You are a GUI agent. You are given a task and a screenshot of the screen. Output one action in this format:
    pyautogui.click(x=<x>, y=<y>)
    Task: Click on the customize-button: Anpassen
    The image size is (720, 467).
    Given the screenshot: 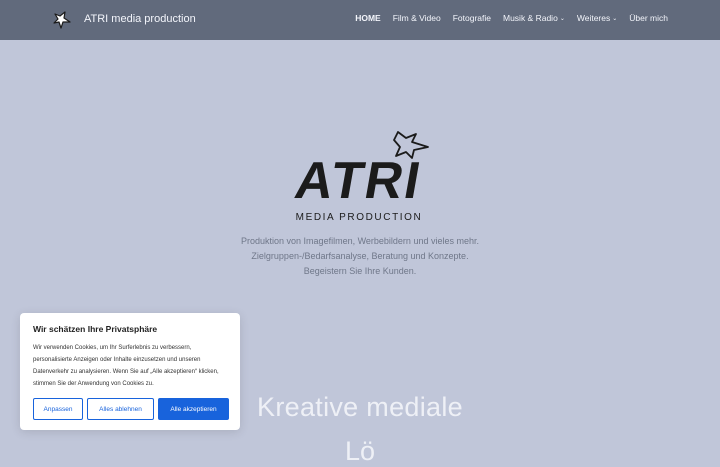 What is the action you would take?
    pyautogui.click(x=58, y=409)
    